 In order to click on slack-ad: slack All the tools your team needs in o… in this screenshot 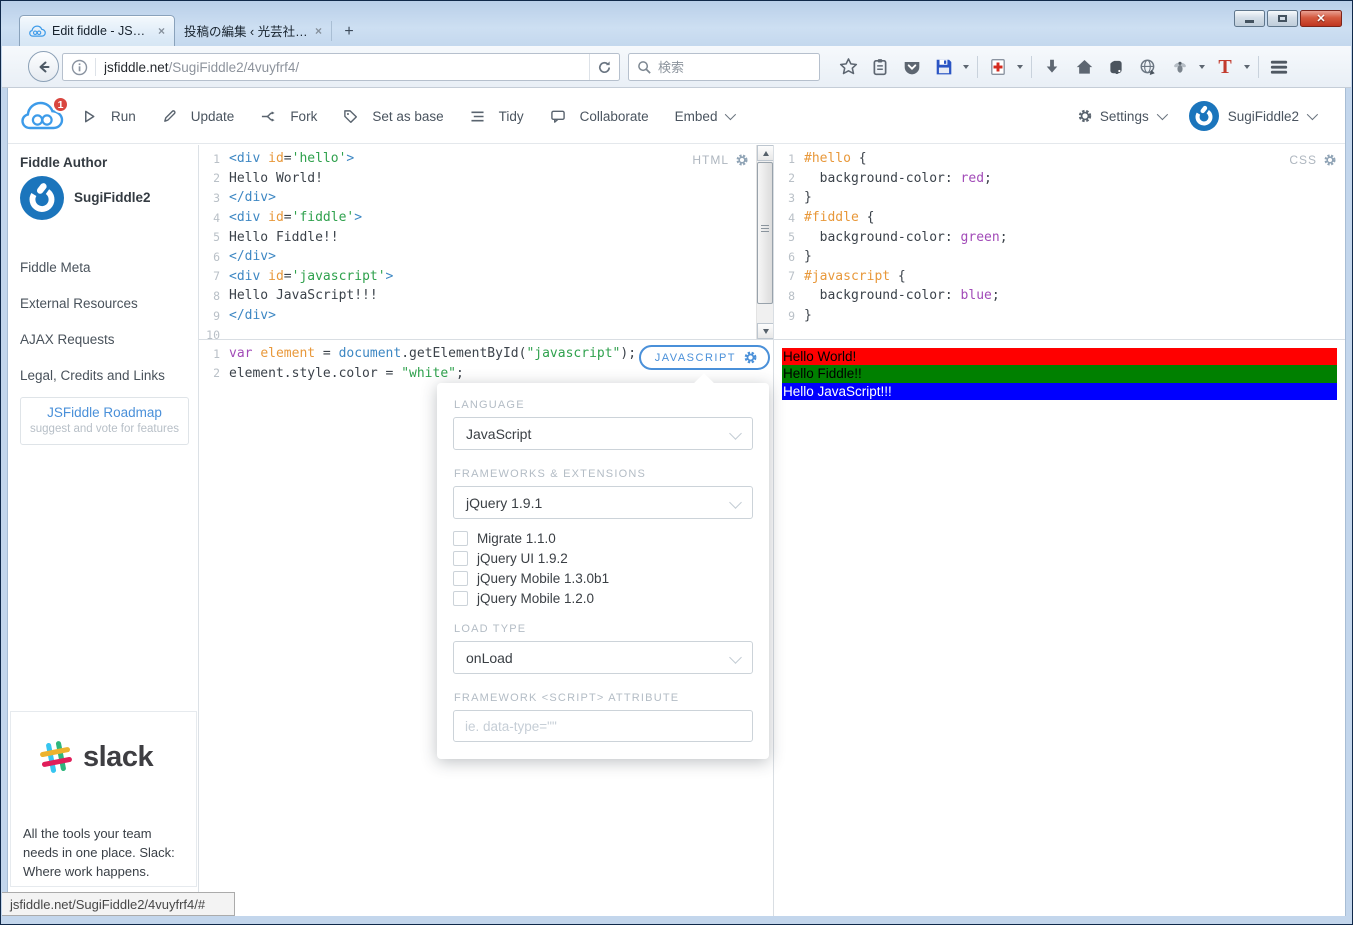, I will do `click(103, 799)`.